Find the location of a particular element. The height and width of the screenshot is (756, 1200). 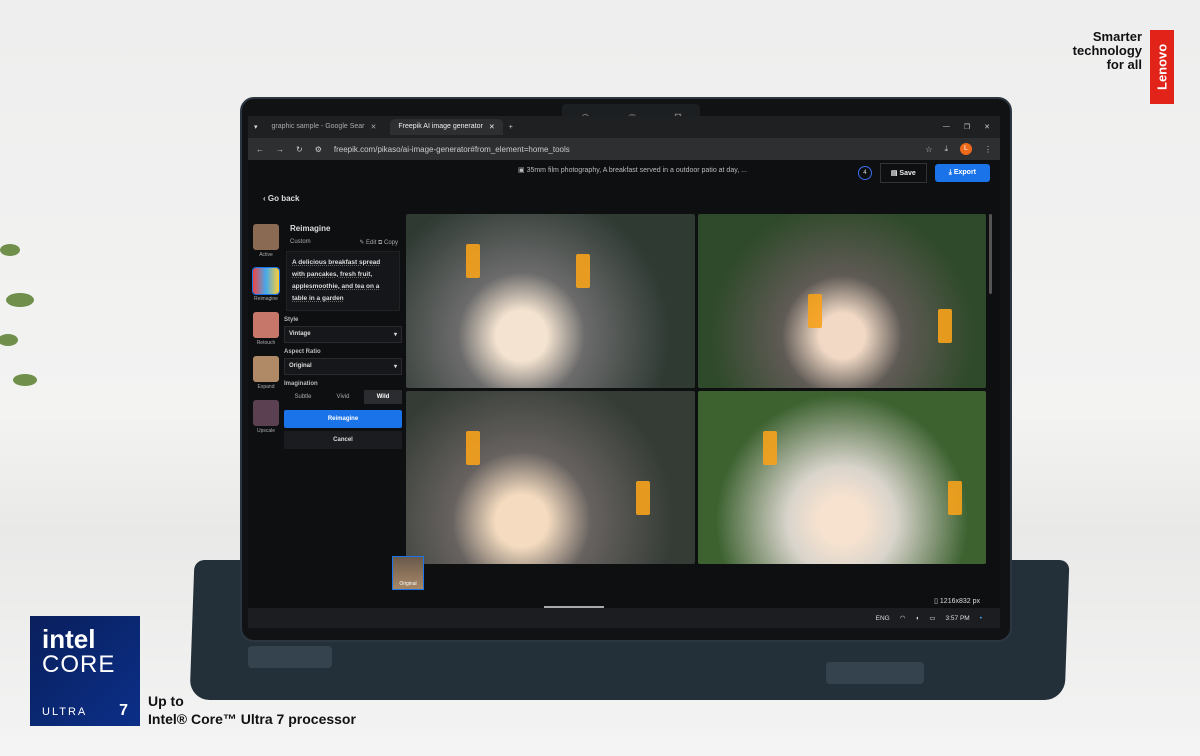

site-settings-icon: ⚙ is located at coordinates (318, 149).